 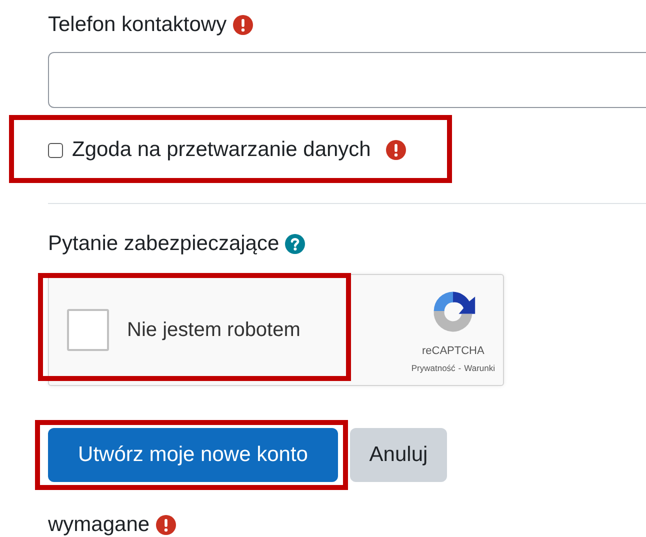 What do you see at coordinates (88, 330) in the screenshot?
I see `captcha-checkbox` at bounding box center [88, 330].